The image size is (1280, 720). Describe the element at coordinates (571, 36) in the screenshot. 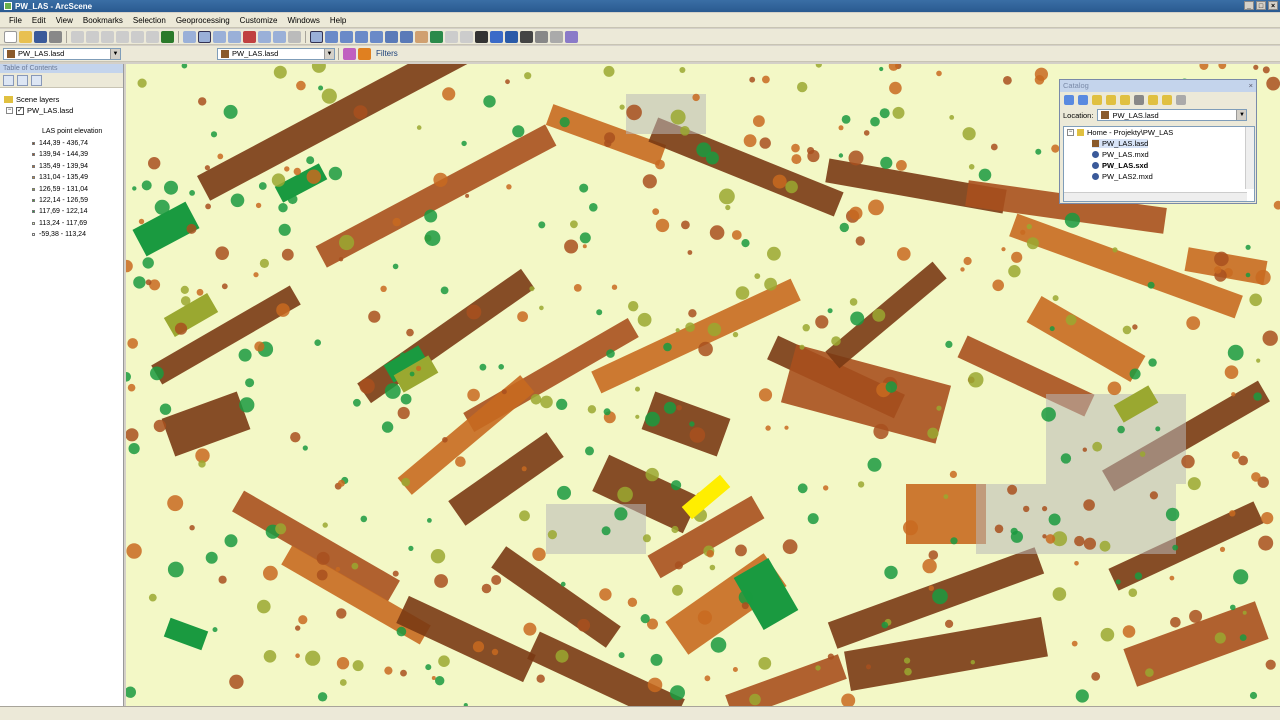

I see `globe-view-icon` at that location.